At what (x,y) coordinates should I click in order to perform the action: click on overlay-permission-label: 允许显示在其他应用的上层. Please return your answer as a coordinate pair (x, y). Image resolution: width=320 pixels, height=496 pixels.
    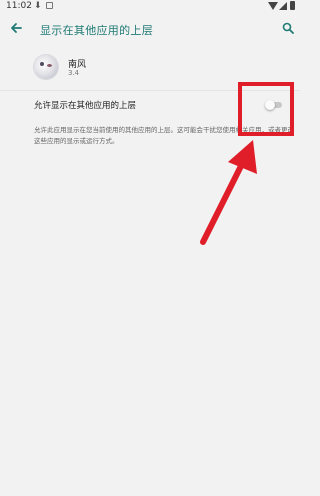
    Looking at the image, I should click on (85, 106).